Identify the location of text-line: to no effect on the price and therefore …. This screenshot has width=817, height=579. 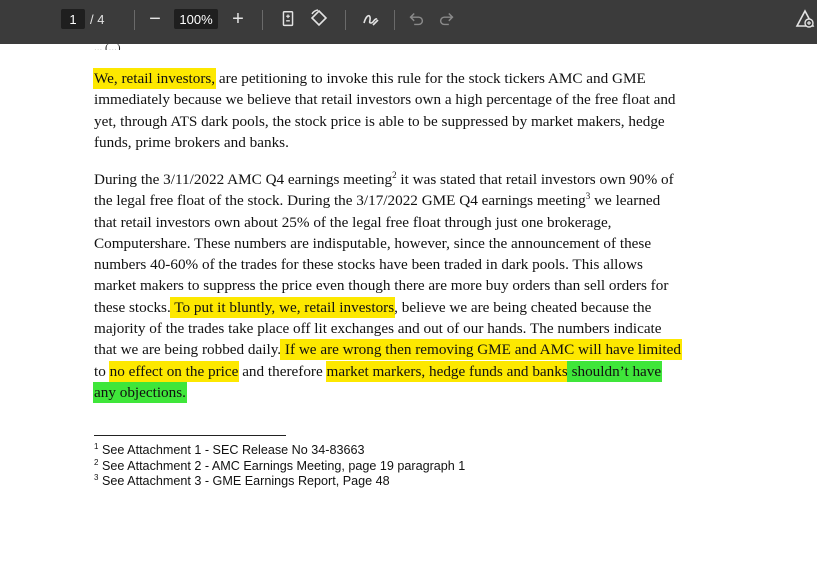
(414, 371).